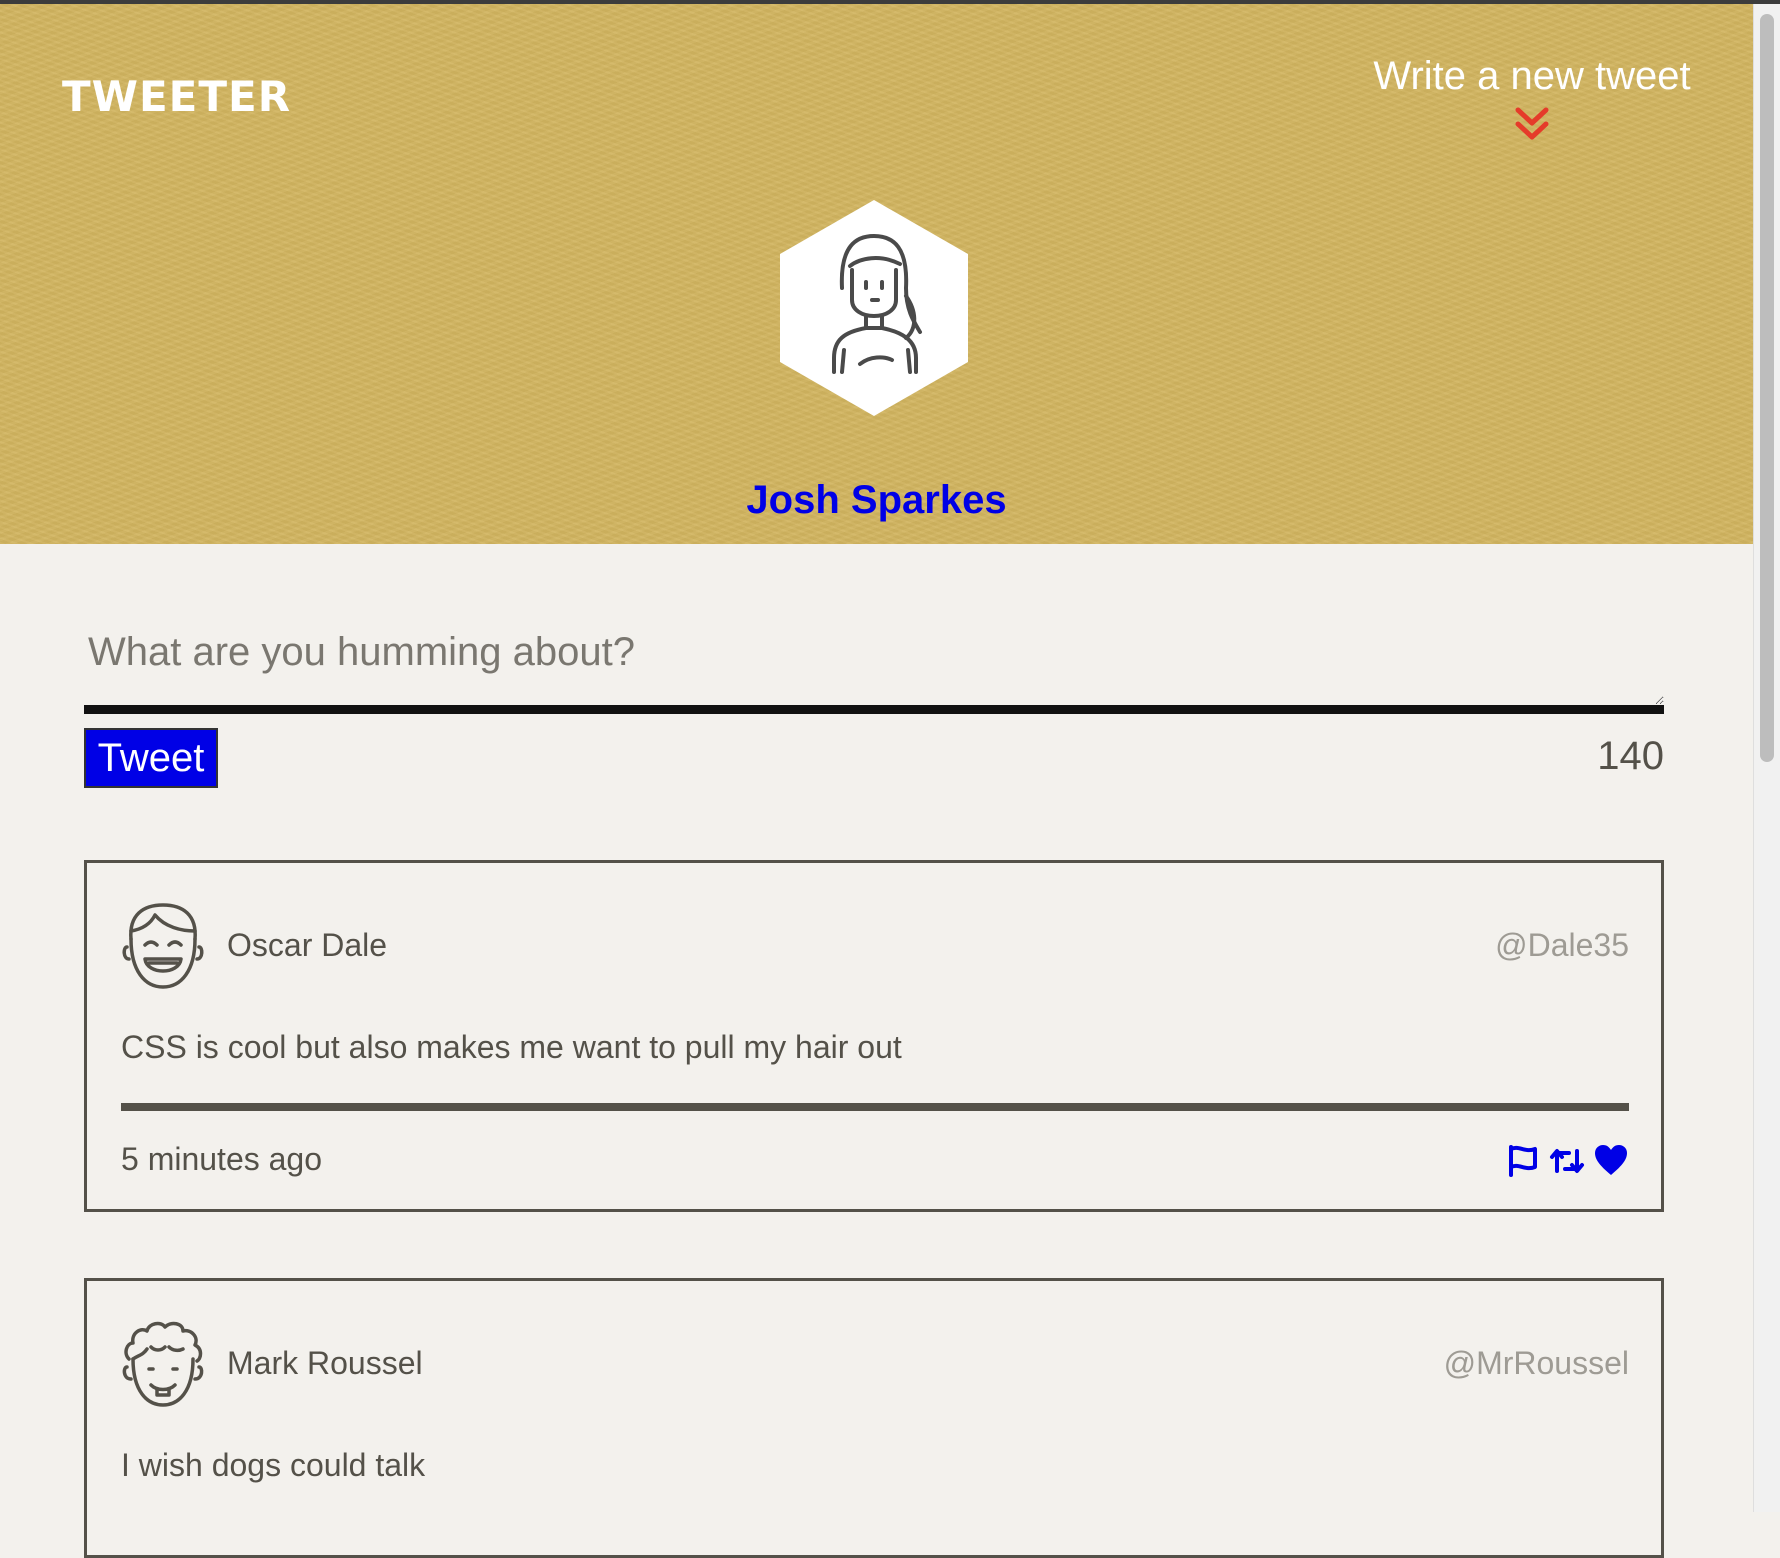 This screenshot has width=1780, height=1558. What do you see at coordinates (151, 758) in the screenshot?
I see `tweet-submit-button: Tweet` at bounding box center [151, 758].